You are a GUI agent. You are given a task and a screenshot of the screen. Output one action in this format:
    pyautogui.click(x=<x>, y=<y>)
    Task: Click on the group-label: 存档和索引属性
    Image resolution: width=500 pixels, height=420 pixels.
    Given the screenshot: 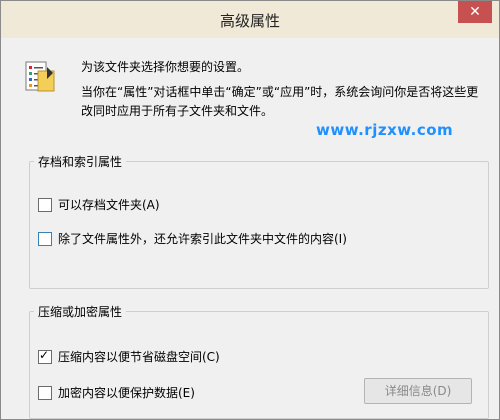 What is the action you would take?
    pyautogui.click(x=80, y=161)
    